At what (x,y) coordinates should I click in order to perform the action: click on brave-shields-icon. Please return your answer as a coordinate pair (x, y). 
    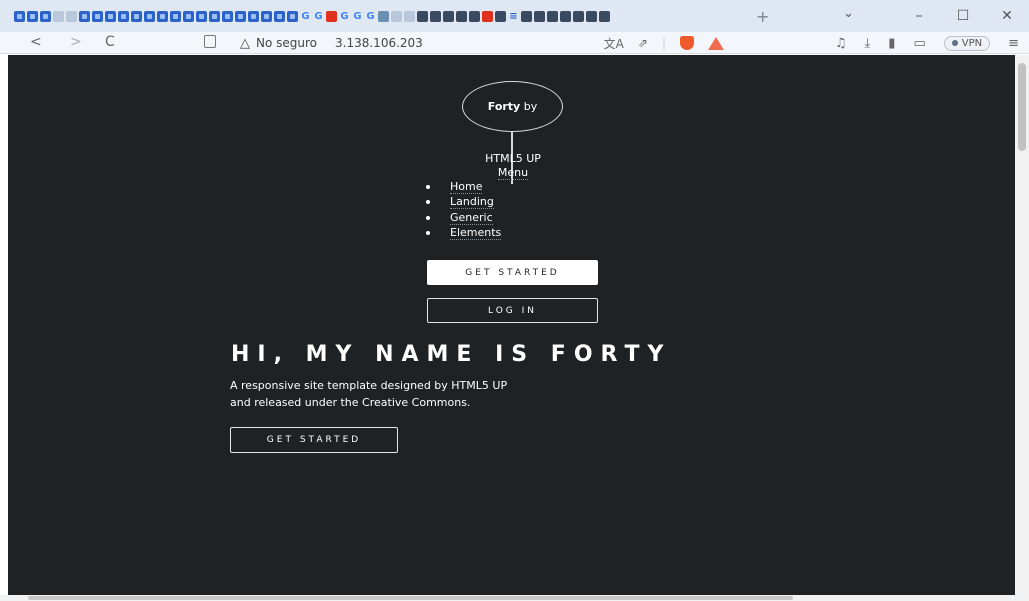
    Looking at the image, I should click on (687, 43).